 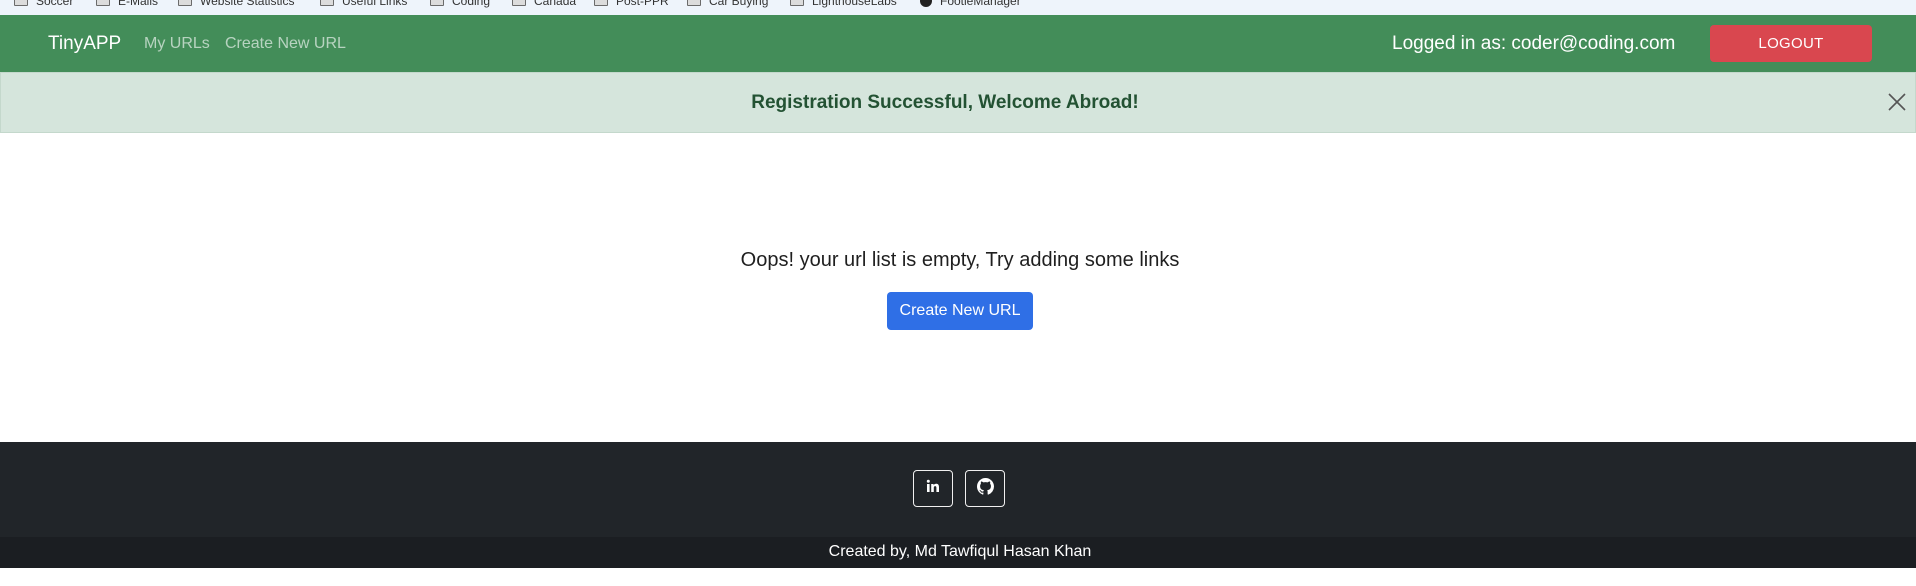 I want to click on bookmark-footiemanager: FootieManager, so click(x=970, y=4).